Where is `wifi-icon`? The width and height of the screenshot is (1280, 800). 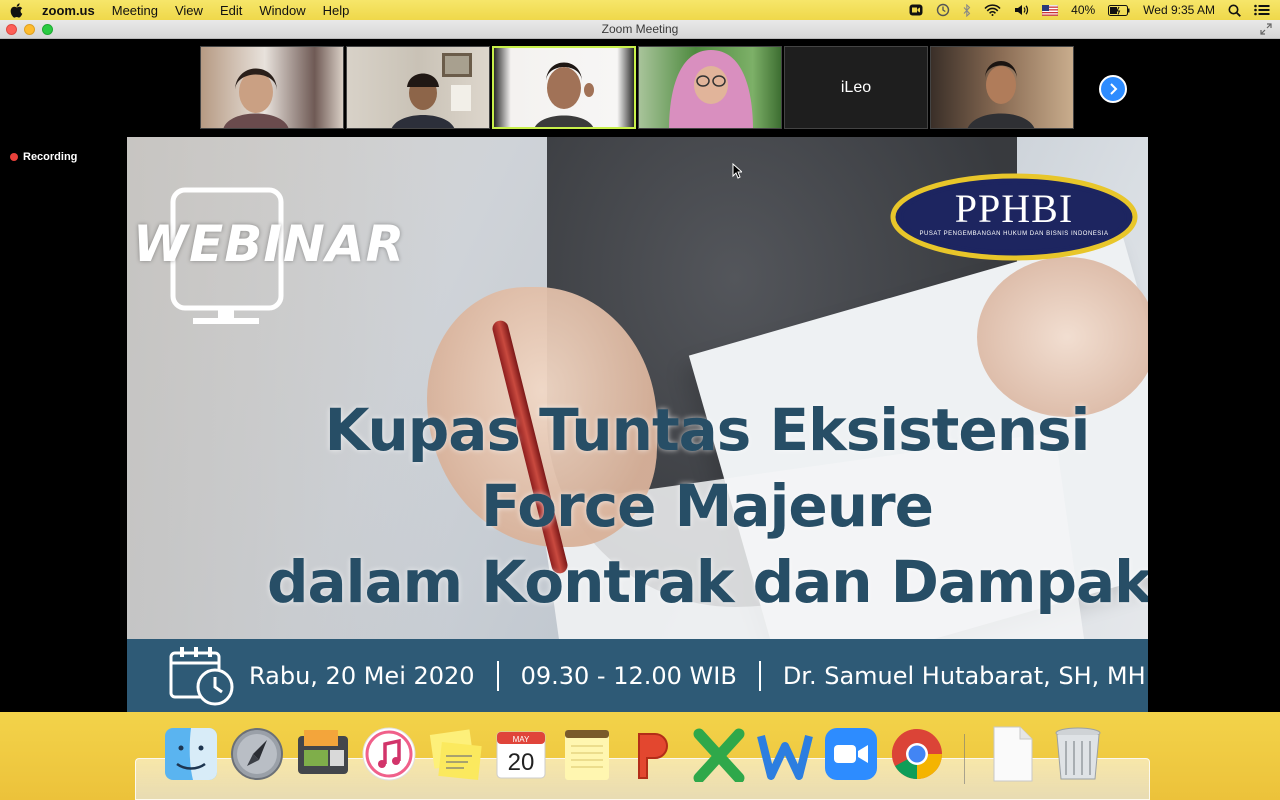
wifi-icon is located at coordinates (992, 10).